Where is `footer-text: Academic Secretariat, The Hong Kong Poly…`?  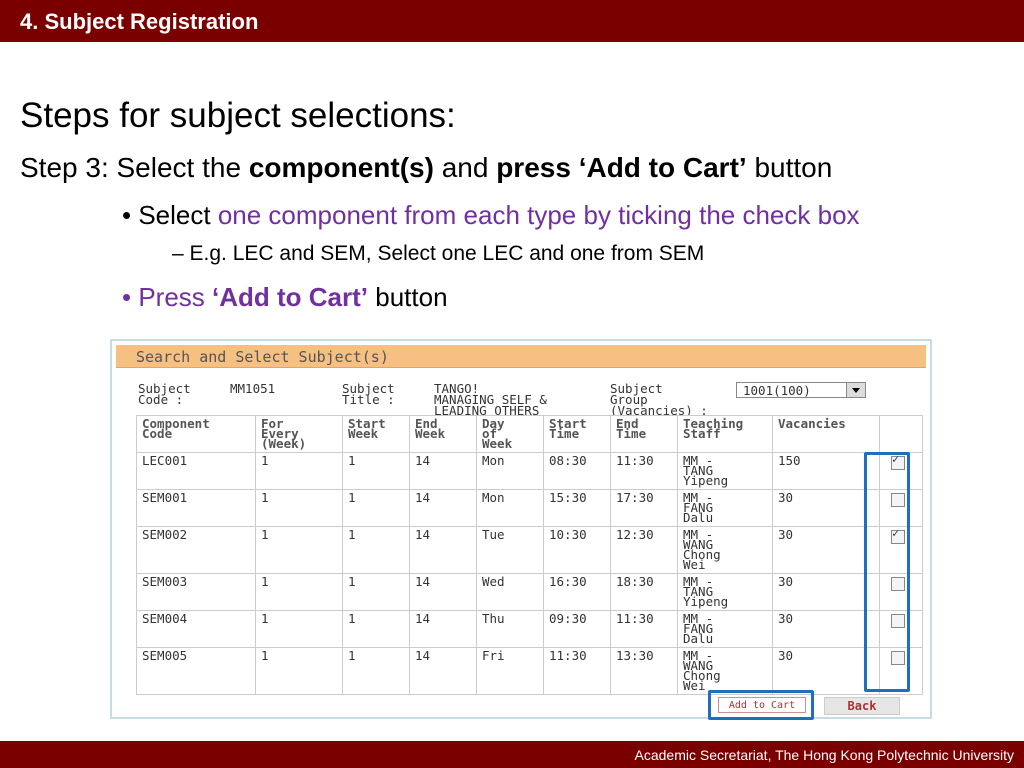 footer-text: Academic Secretariat, The Hong Kong Poly… is located at coordinates (824, 755).